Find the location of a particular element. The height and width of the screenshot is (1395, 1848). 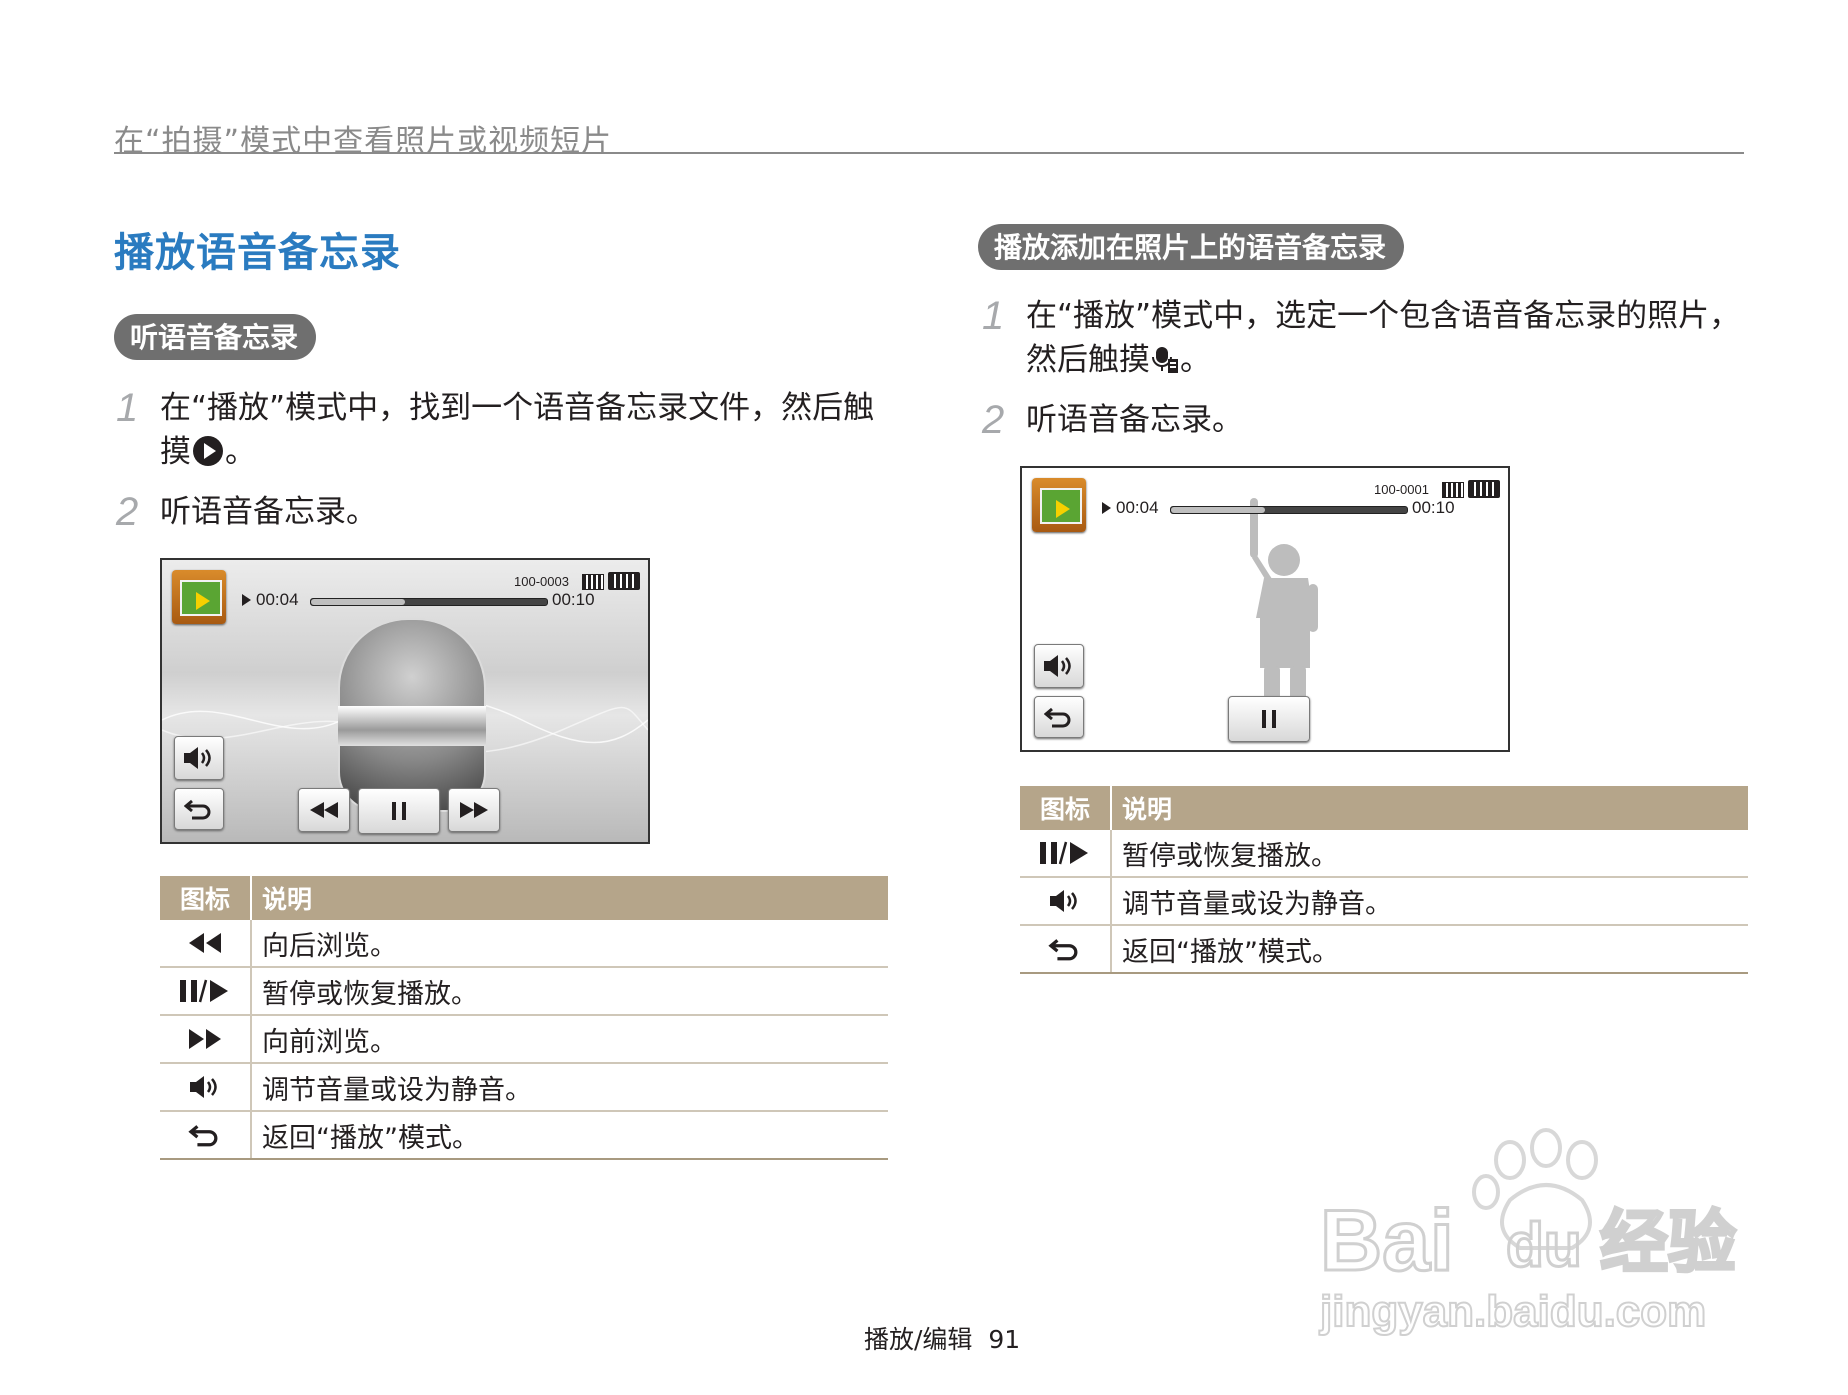

table-row: 向后浏览。 is located at coordinates (524, 944).